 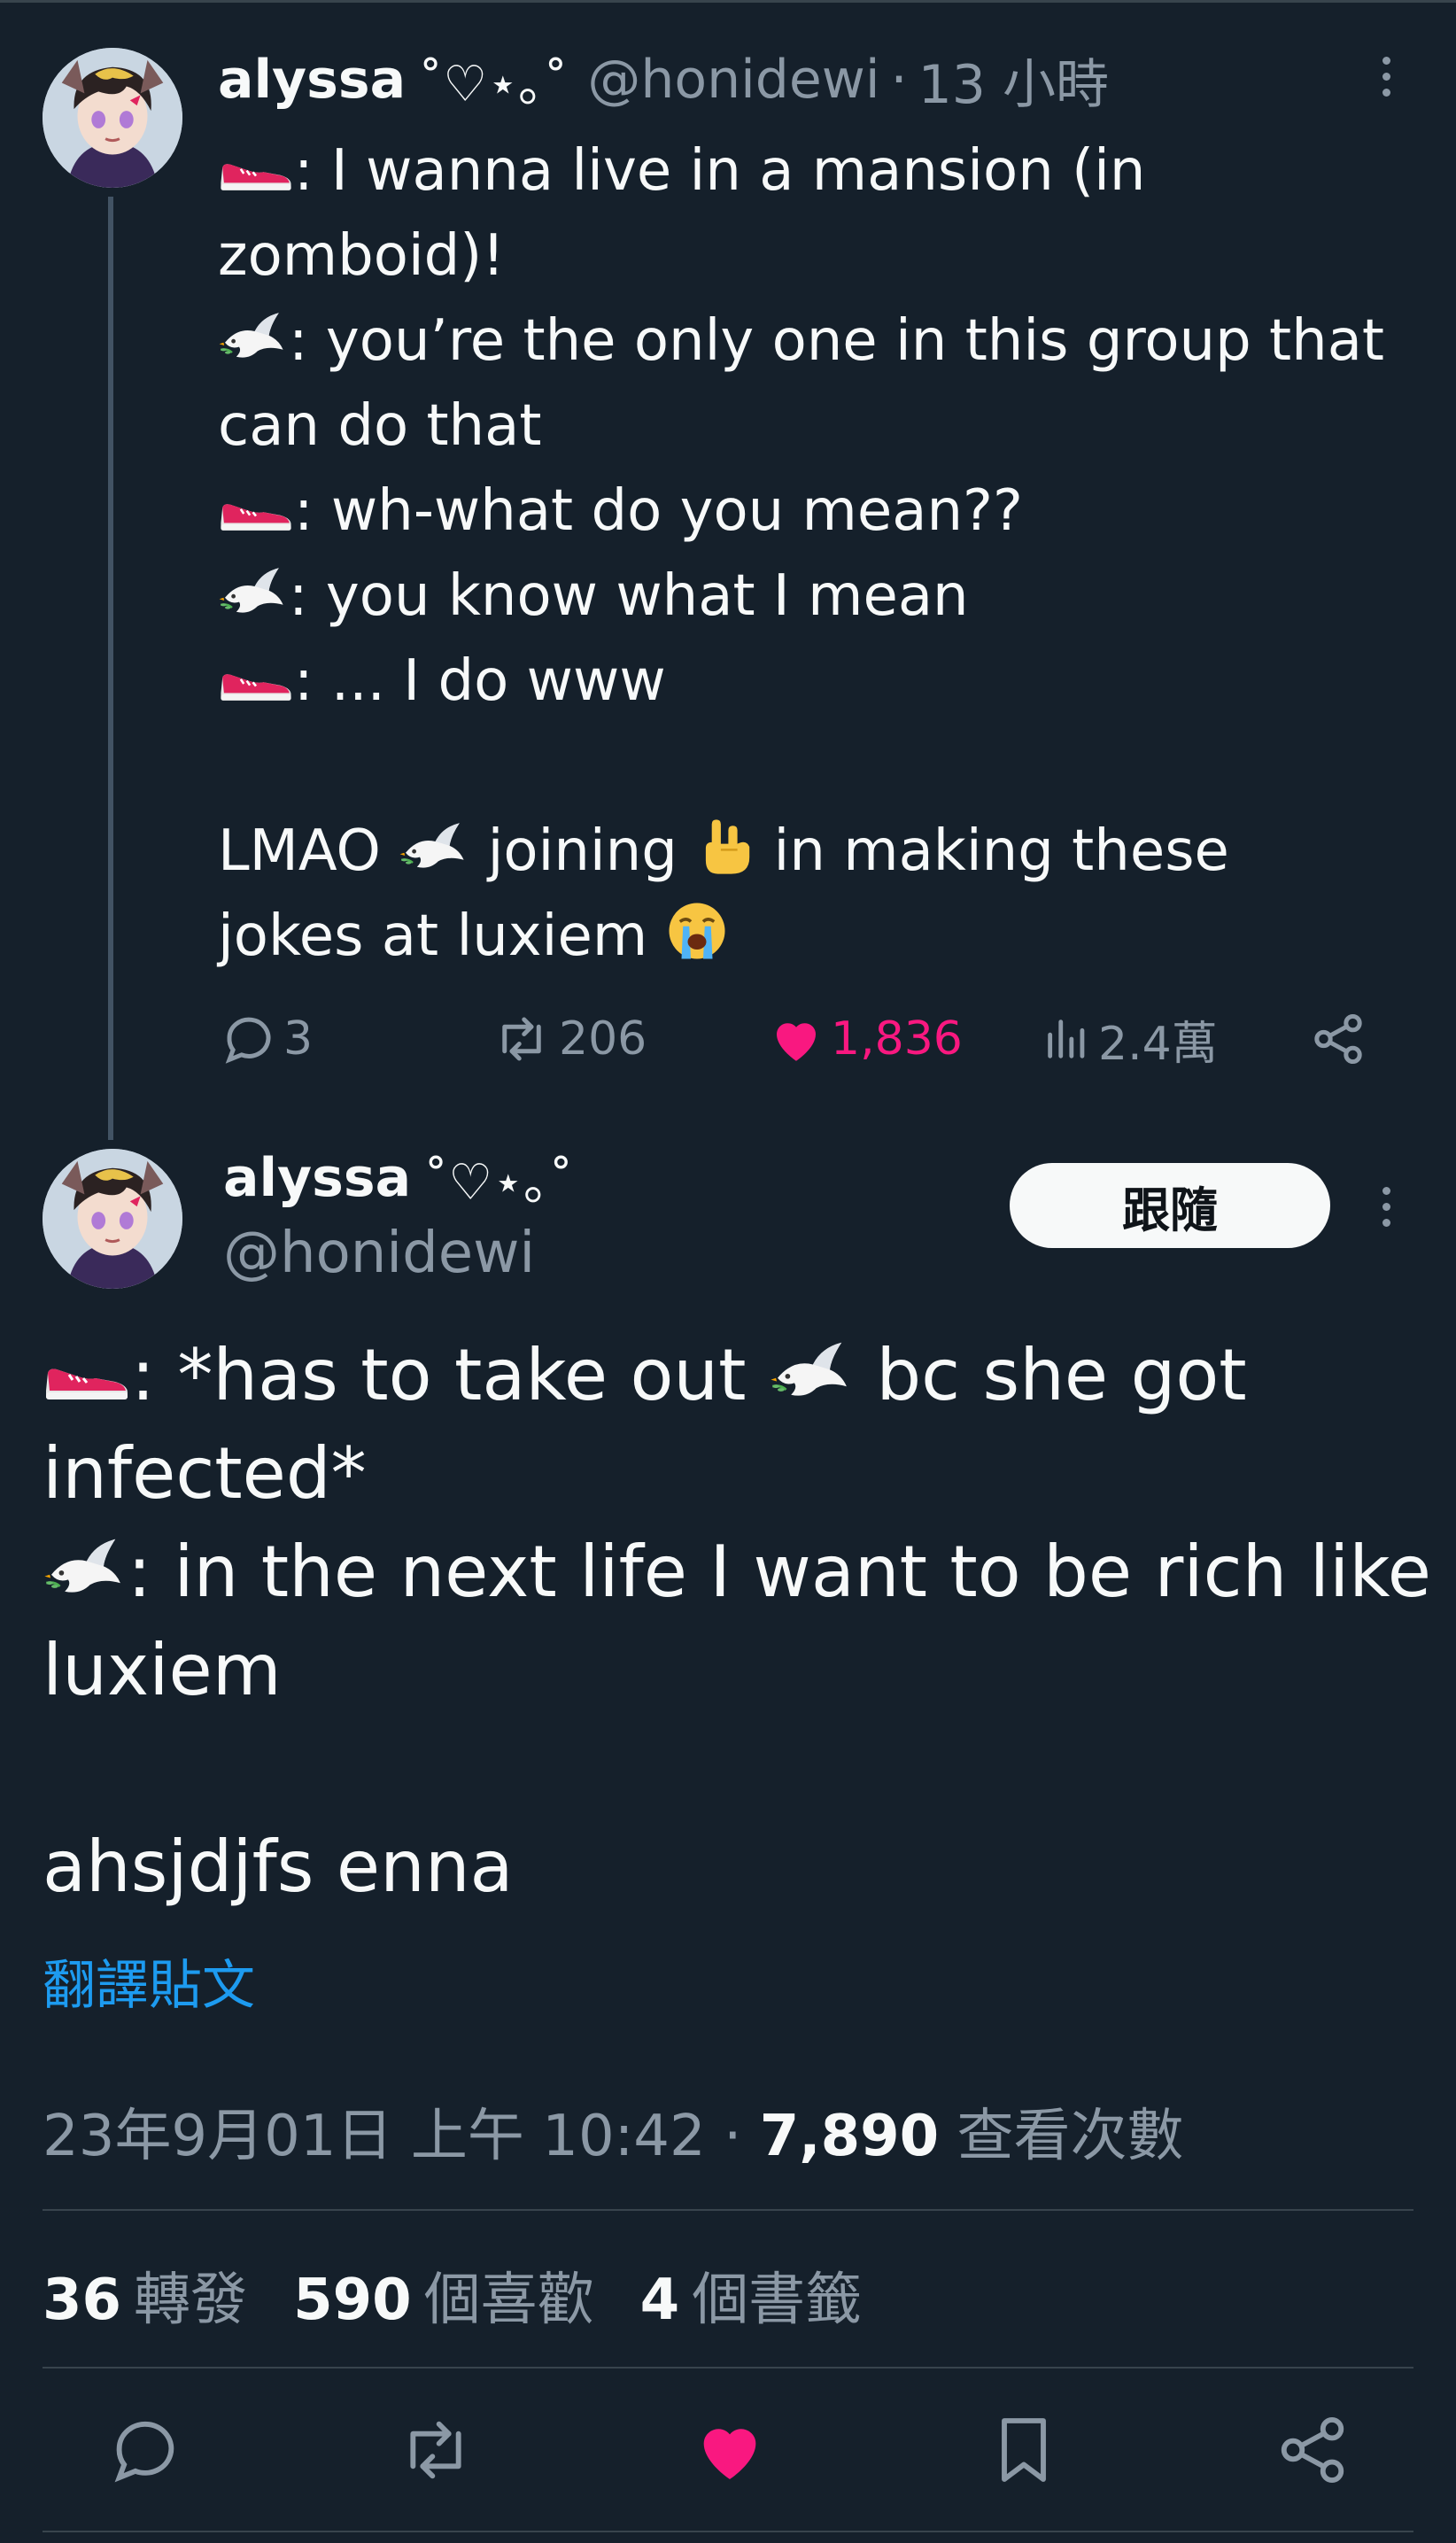 What do you see at coordinates (1050, 1375) in the screenshot?
I see `tweet-line-text: bc she got` at bounding box center [1050, 1375].